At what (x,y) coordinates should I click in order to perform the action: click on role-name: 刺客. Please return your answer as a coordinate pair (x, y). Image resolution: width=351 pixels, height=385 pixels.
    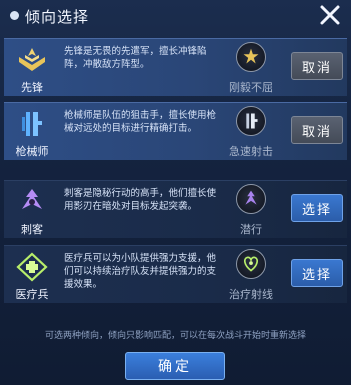
    Looking at the image, I should click on (32, 229).